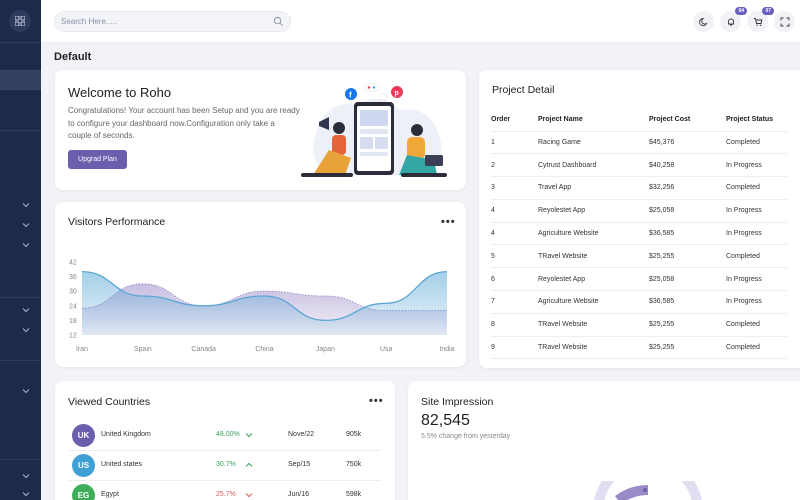 The width and height of the screenshot is (800, 500). I want to click on x-tick-label: Iran, so click(82, 349).